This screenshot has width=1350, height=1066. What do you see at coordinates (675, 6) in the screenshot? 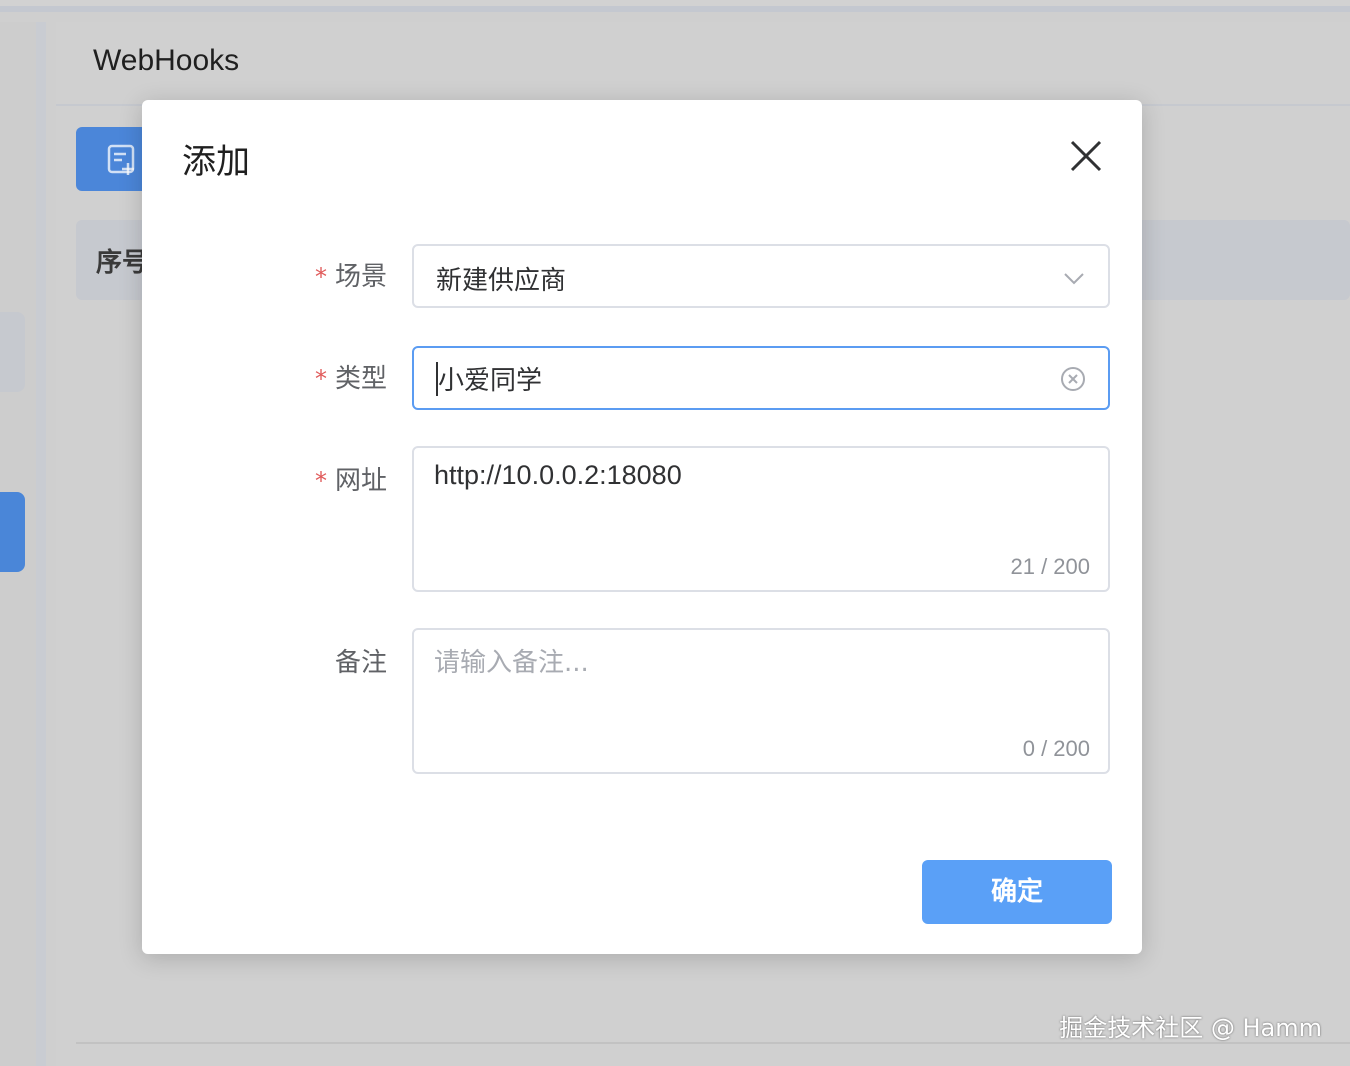
I see `top-bar` at bounding box center [675, 6].